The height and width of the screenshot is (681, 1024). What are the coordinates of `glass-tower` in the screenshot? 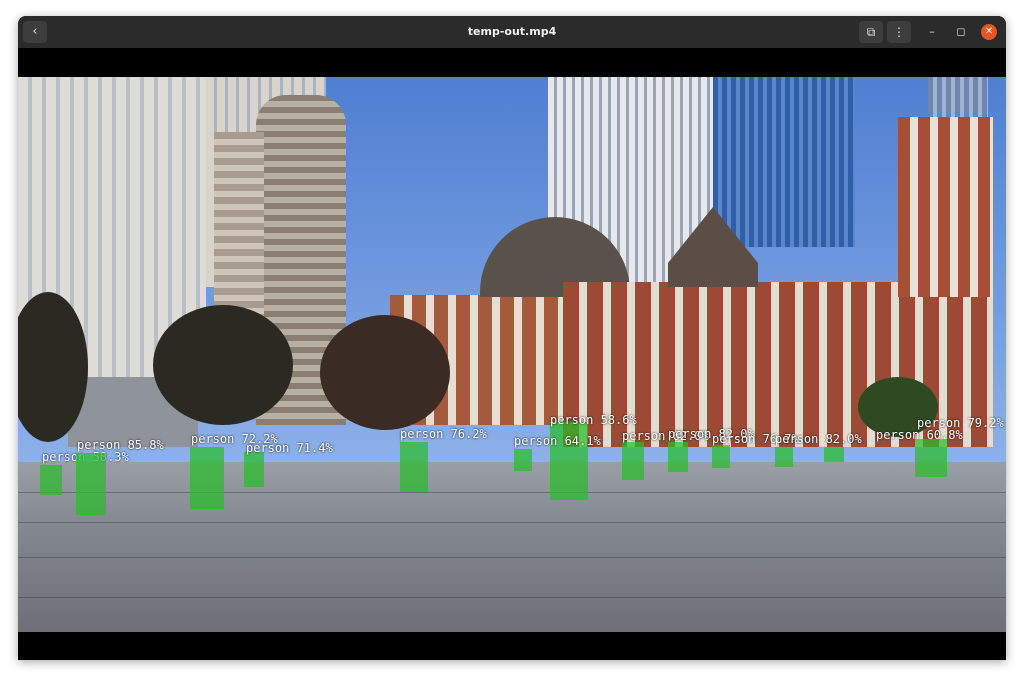 It's located at (784, 162).